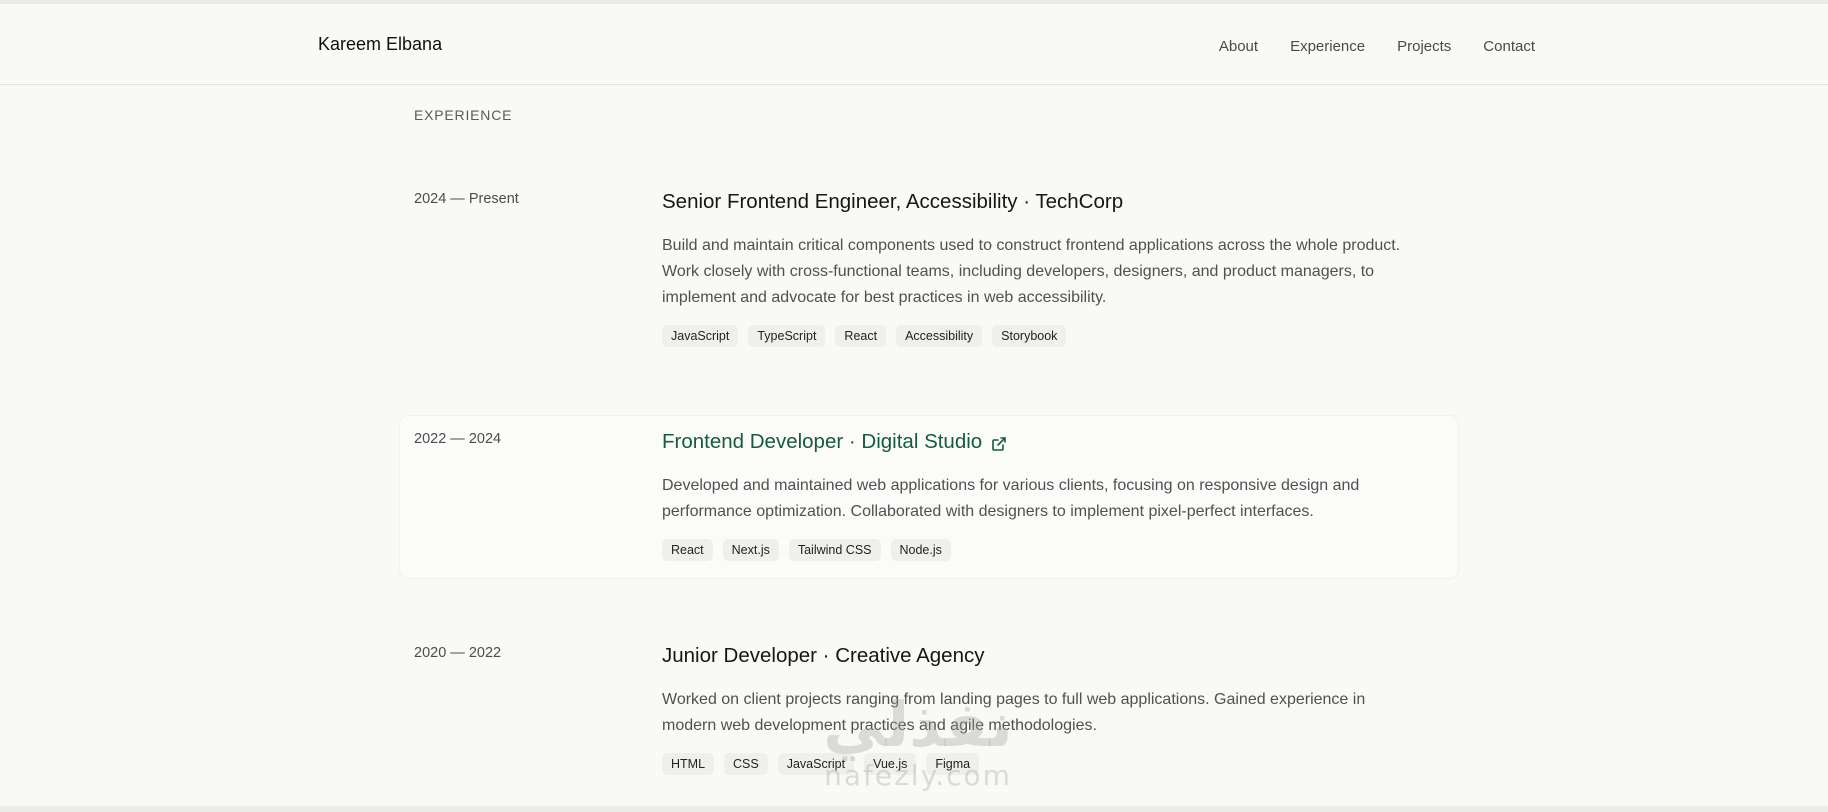  Describe the element at coordinates (1029, 336) in the screenshot. I see `tag: Storybook` at that location.